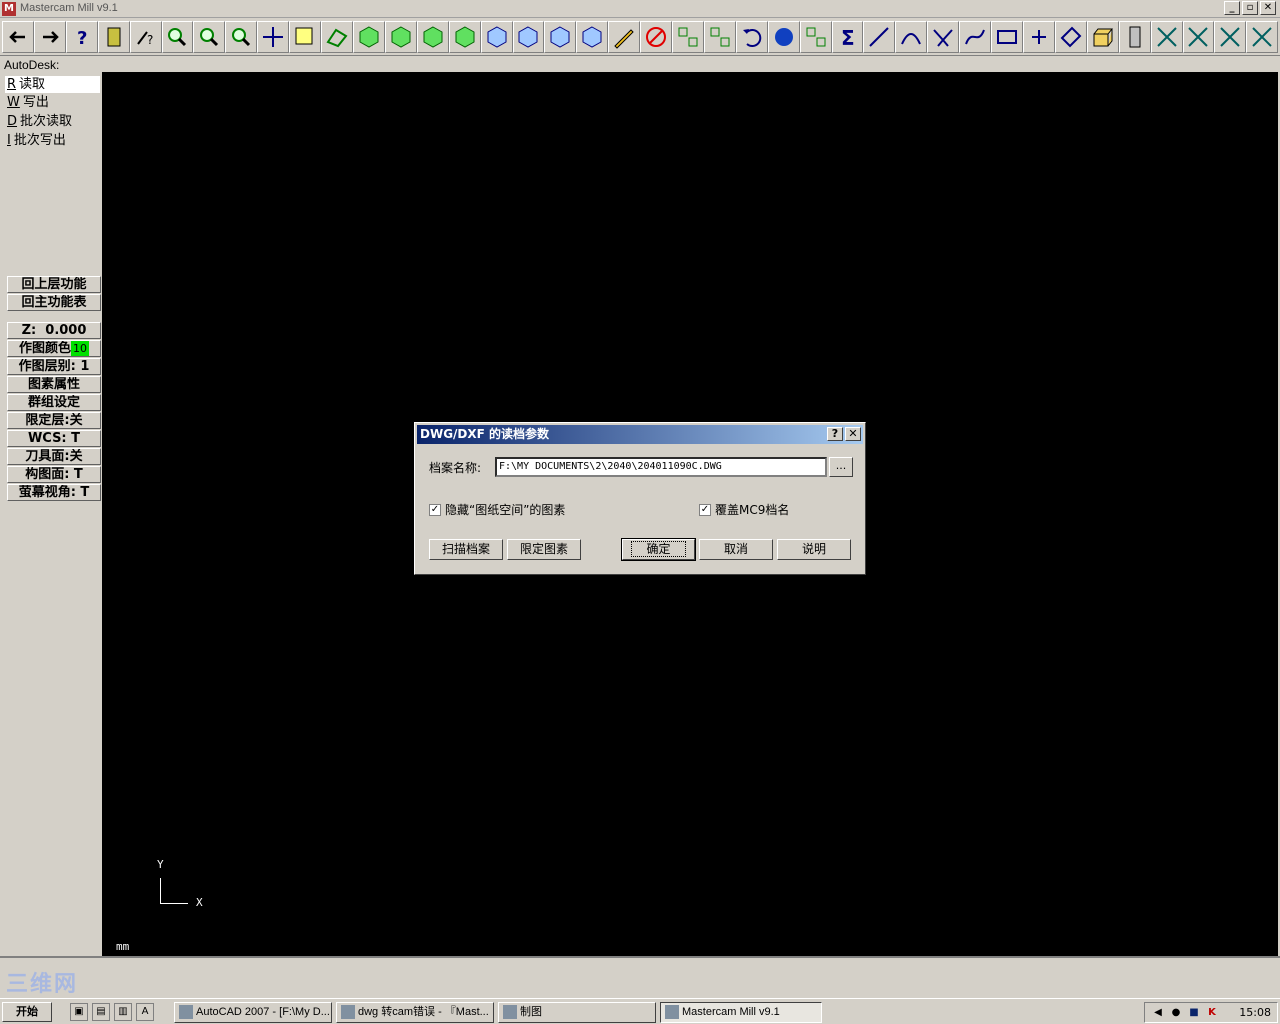 Image resolution: width=1280 pixels, height=1024 pixels. I want to click on line-tool-button, so click(879, 37).